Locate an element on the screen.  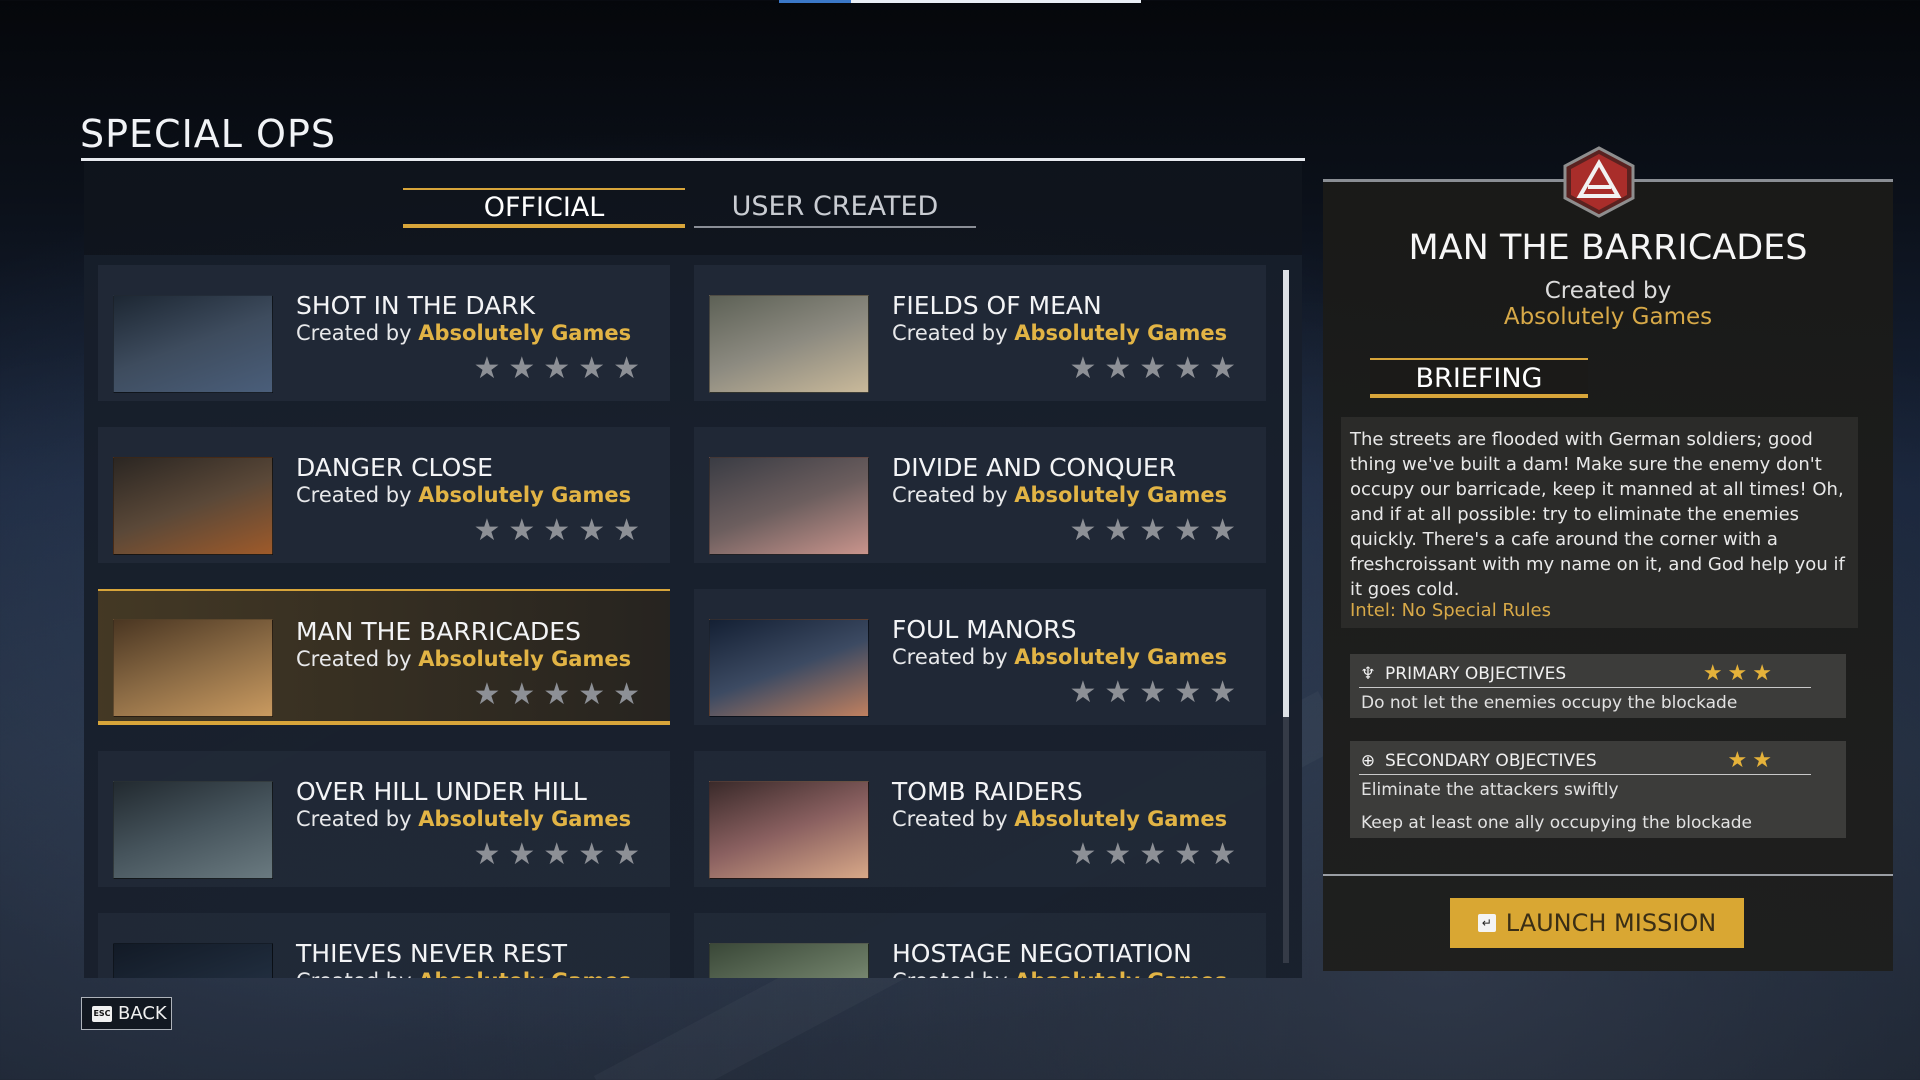
back-button: ESC BACK is located at coordinates (126, 1013).